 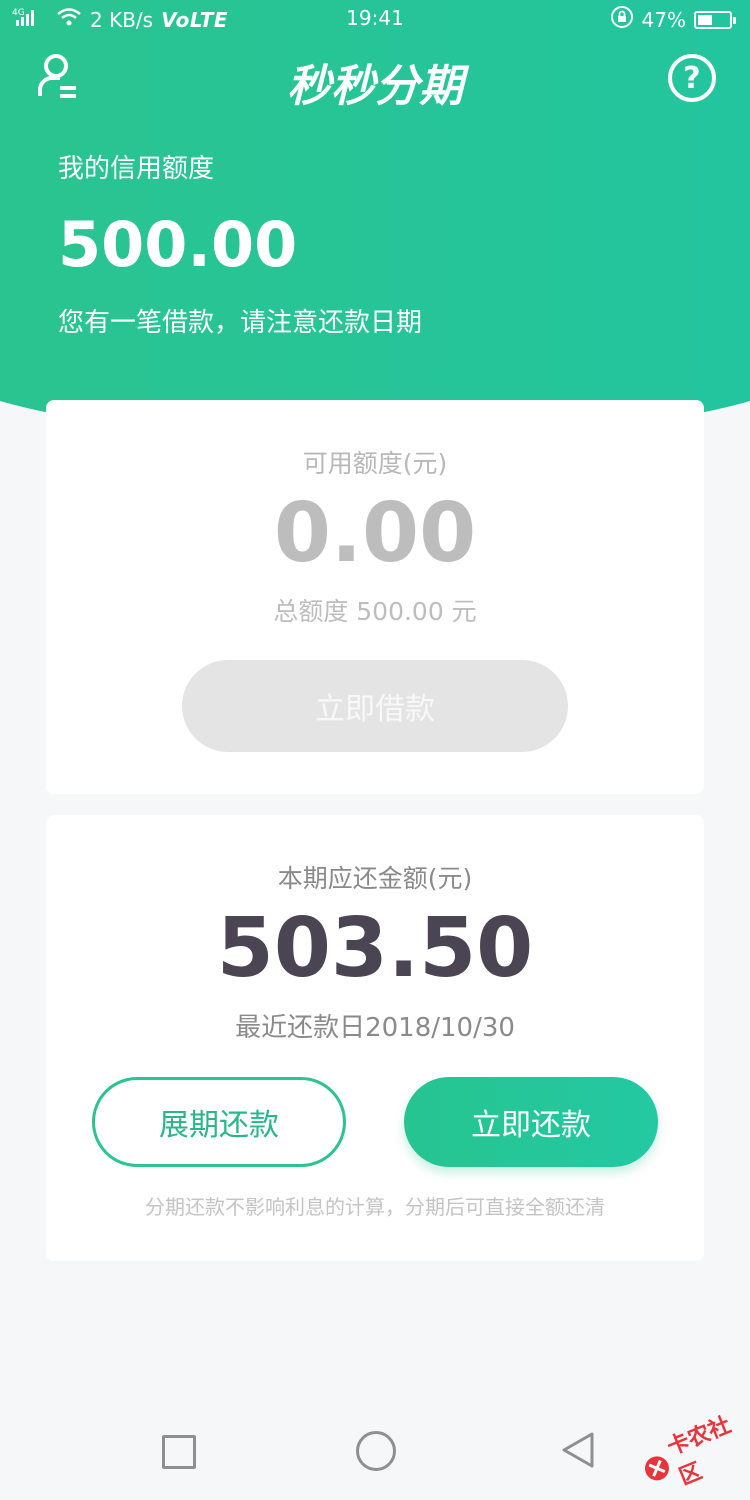 What do you see at coordinates (179, 1452) in the screenshot?
I see `recent-apps-icon` at bounding box center [179, 1452].